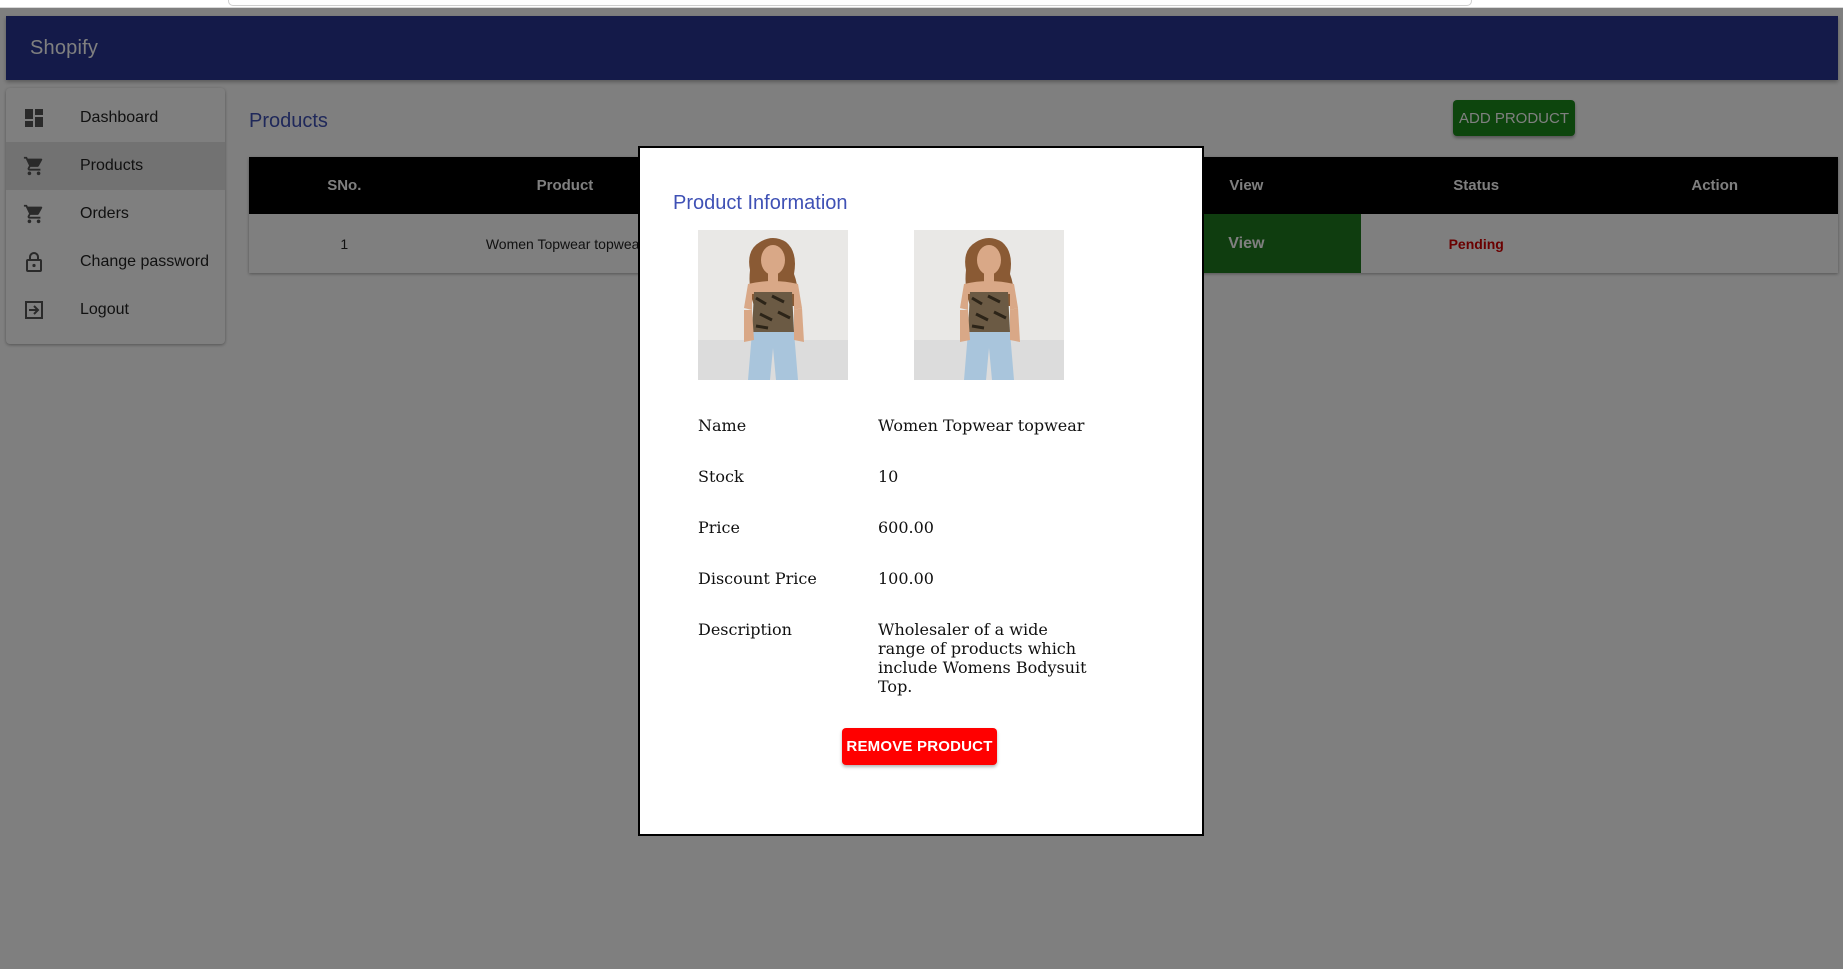 Image resolution: width=1843 pixels, height=969 pixels. What do you see at coordinates (919, 746) in the screenshot?
I see `remove-product-button: REMOVE PRODUCT` at bounding box center [919, 746].